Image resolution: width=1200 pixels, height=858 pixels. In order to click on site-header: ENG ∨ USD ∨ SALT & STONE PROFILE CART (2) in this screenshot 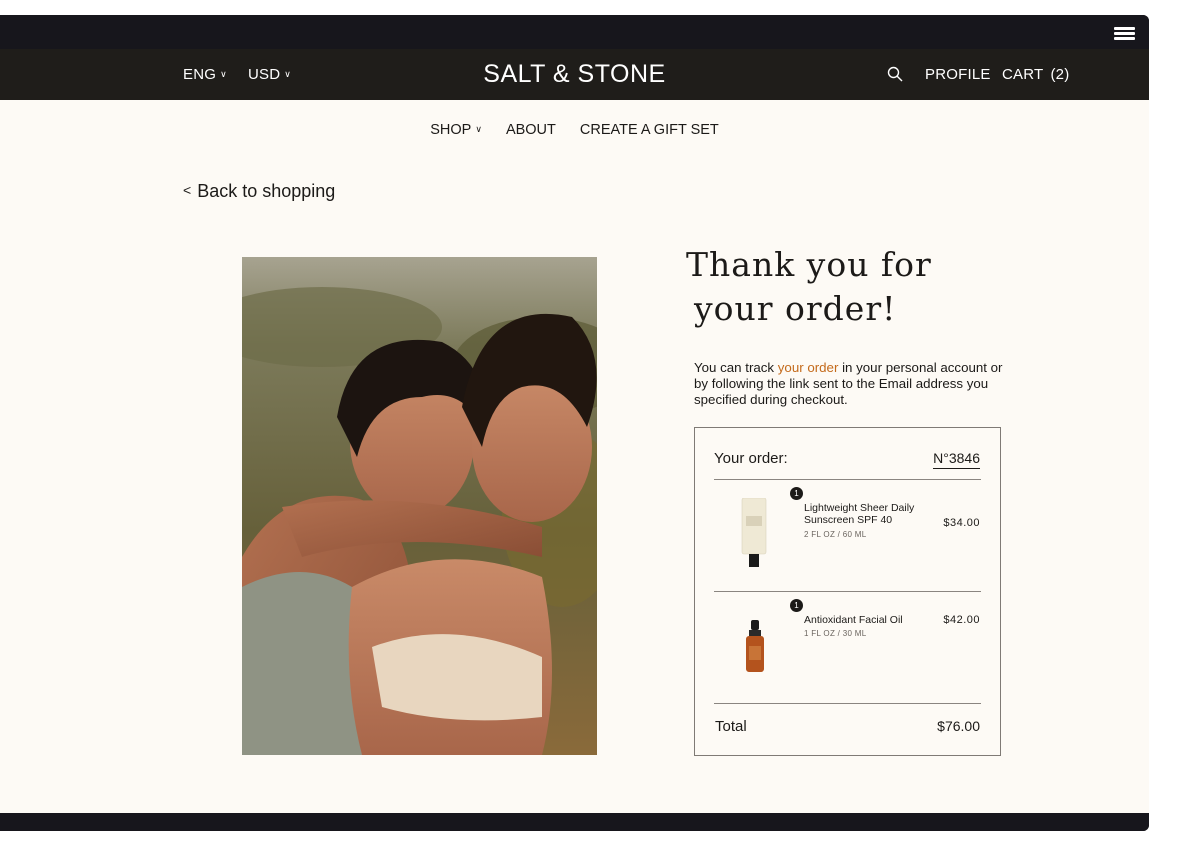, I will do `click(574, 74)`.